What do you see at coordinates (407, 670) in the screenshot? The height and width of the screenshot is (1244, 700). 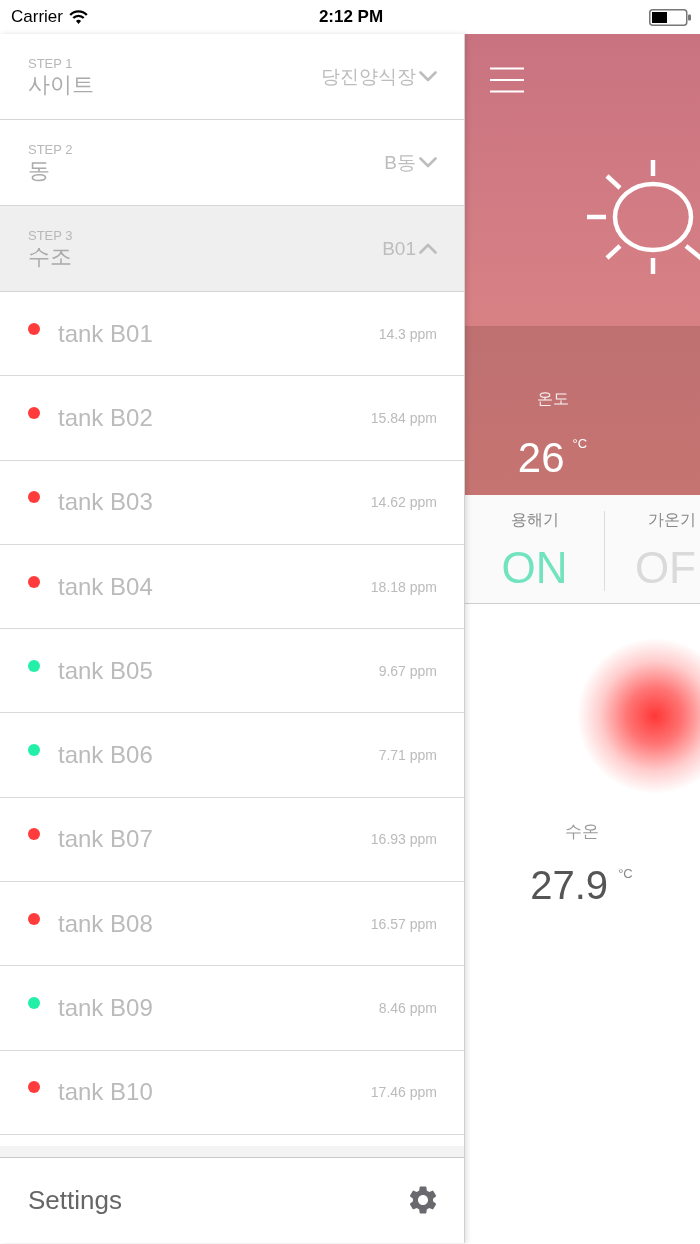 I see `tank-reading: 9.67 ppm` at bounding box center [407, 670].